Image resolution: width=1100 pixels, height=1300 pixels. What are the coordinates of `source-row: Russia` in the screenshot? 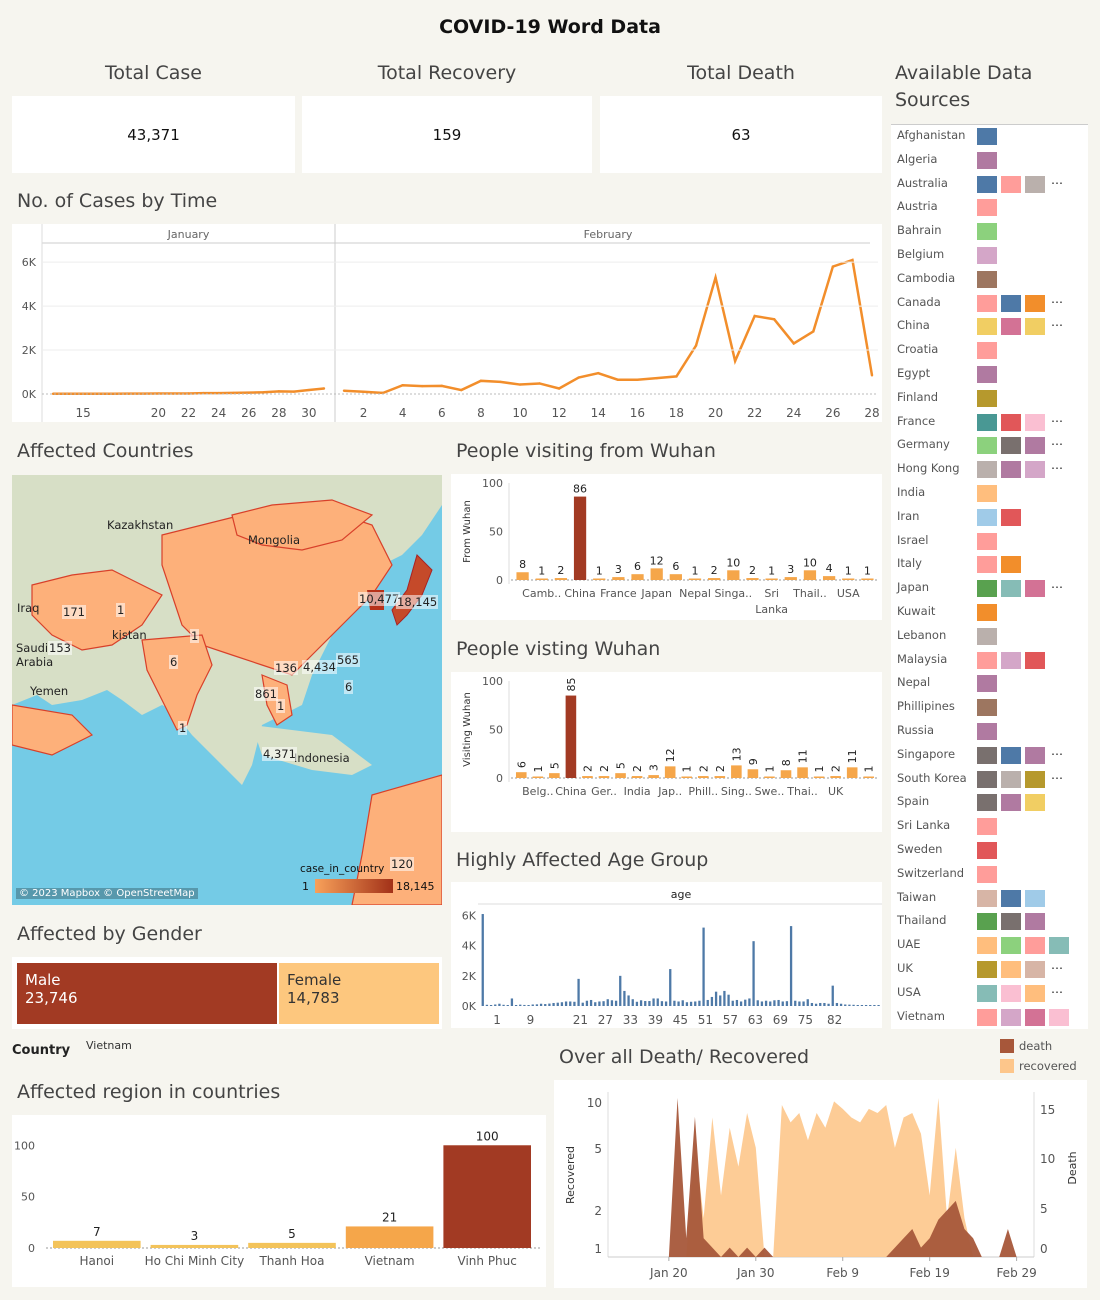 It's located at (989, 732).